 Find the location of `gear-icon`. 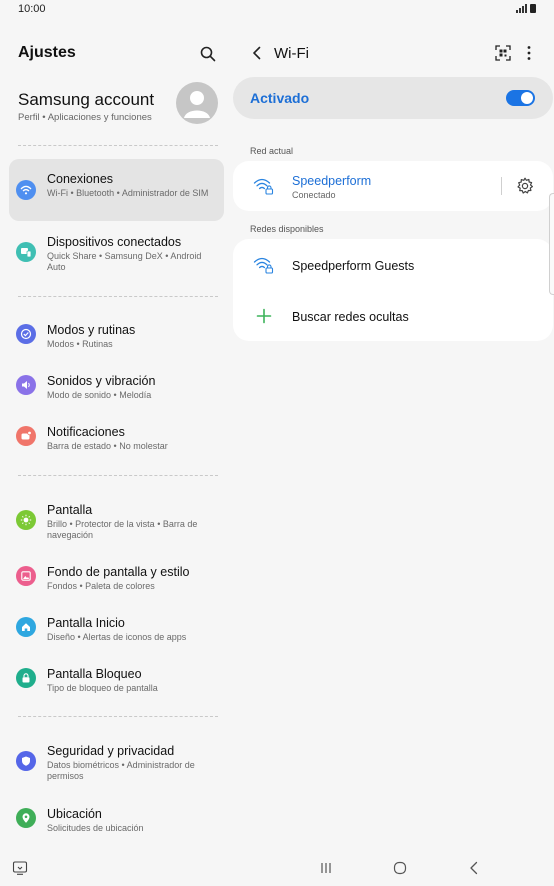

gear-icon is located at coordinates (525, 186).